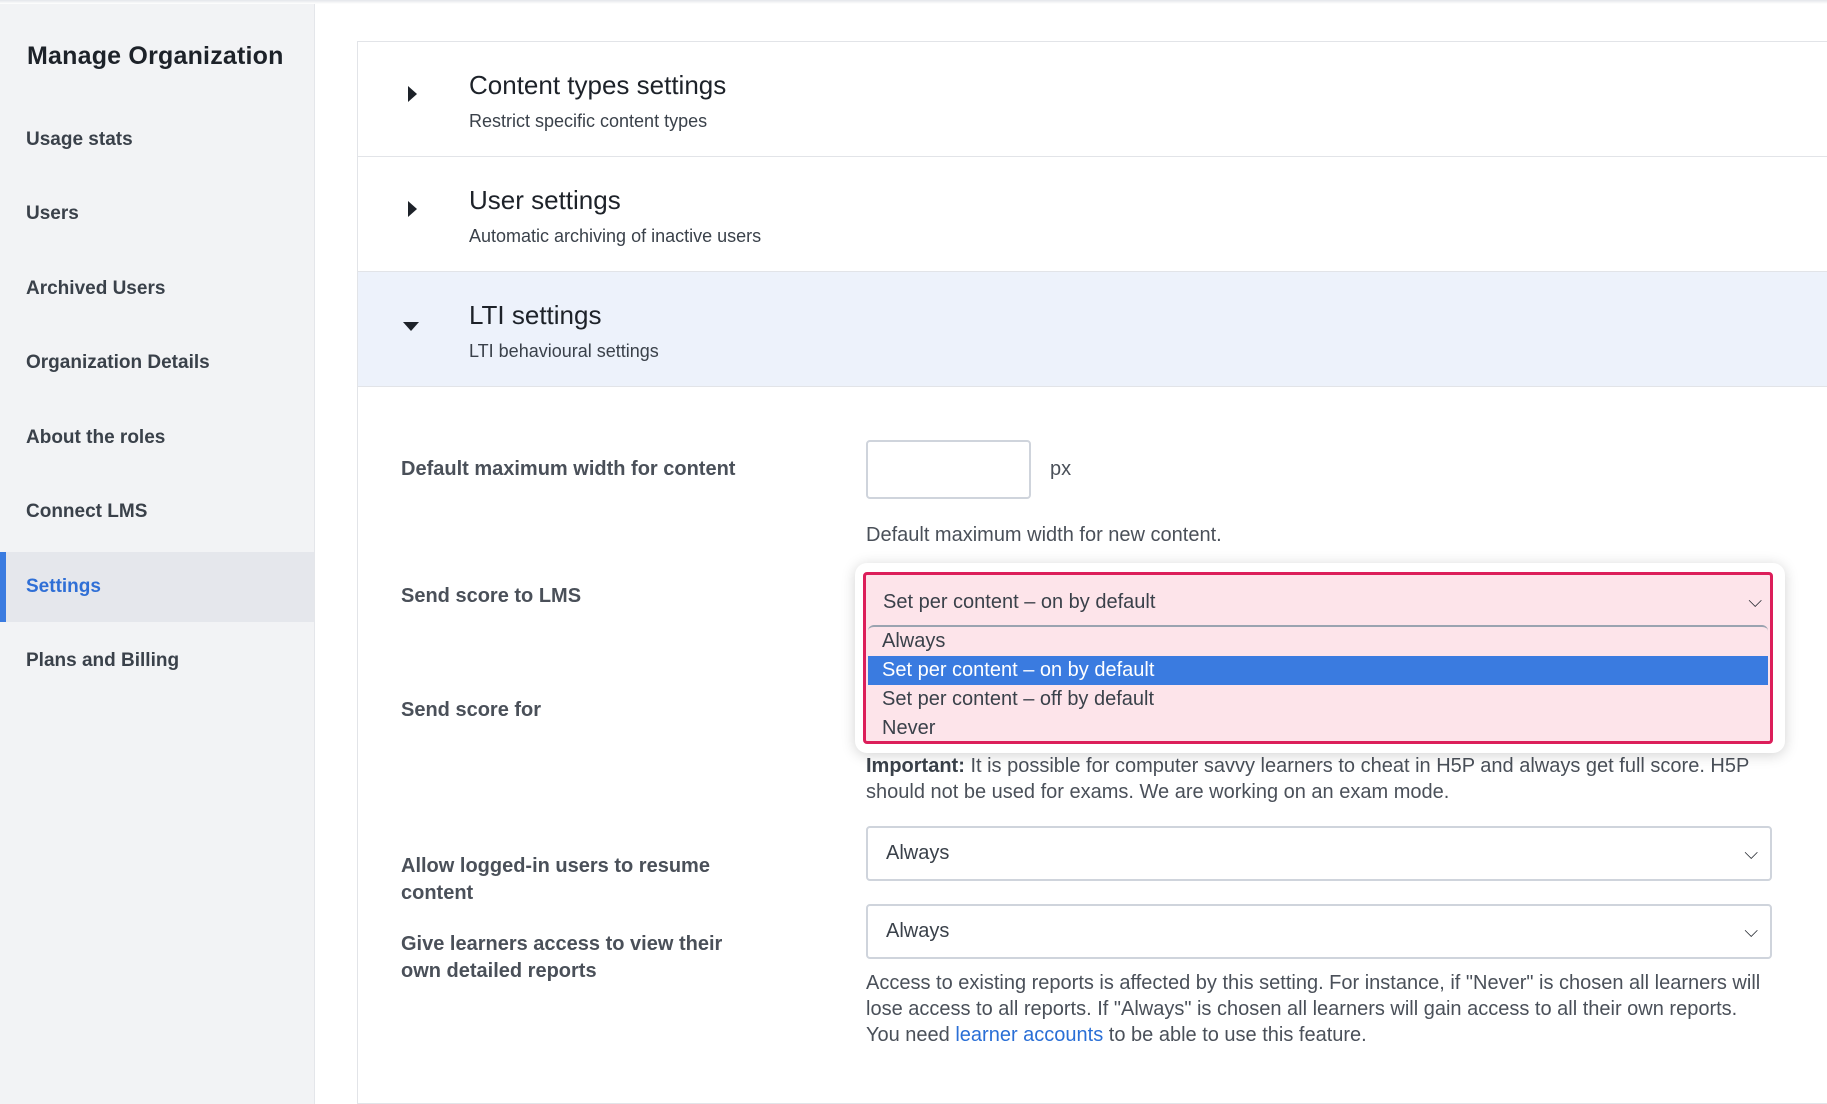 Image resolution: width=1827 pixels, height=1104 pixels. What do you see at coordinates (1318, 728) in the screenshot?
I see `option-never: Never` at bounding box center [1318, 728].